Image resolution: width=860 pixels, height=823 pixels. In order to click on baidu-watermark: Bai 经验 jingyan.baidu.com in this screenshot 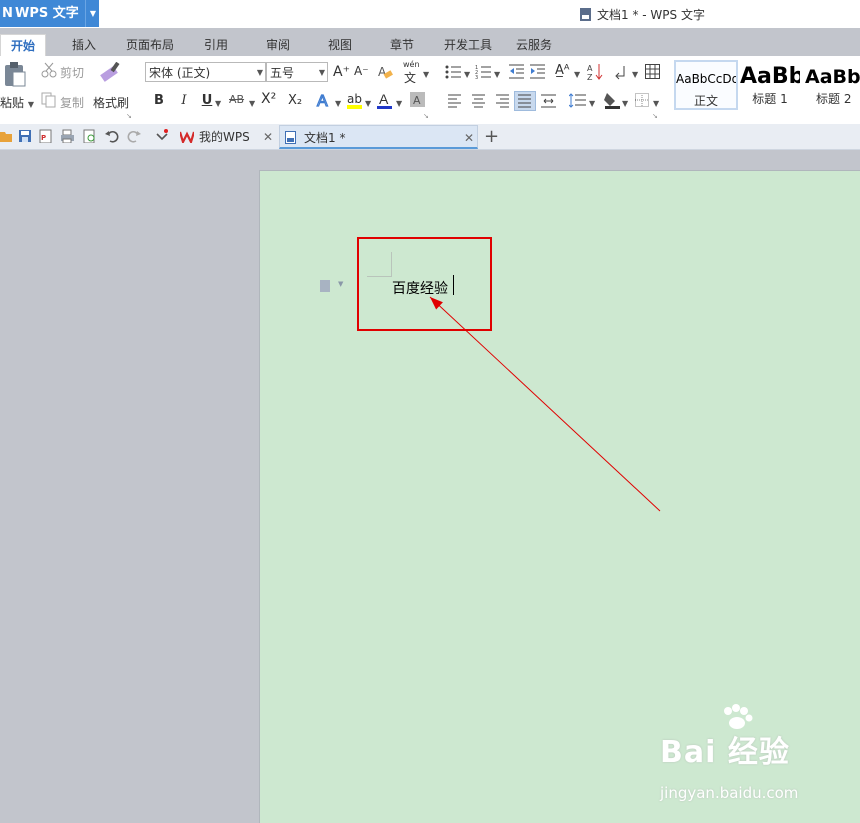, I will do `click(729, 753)`.